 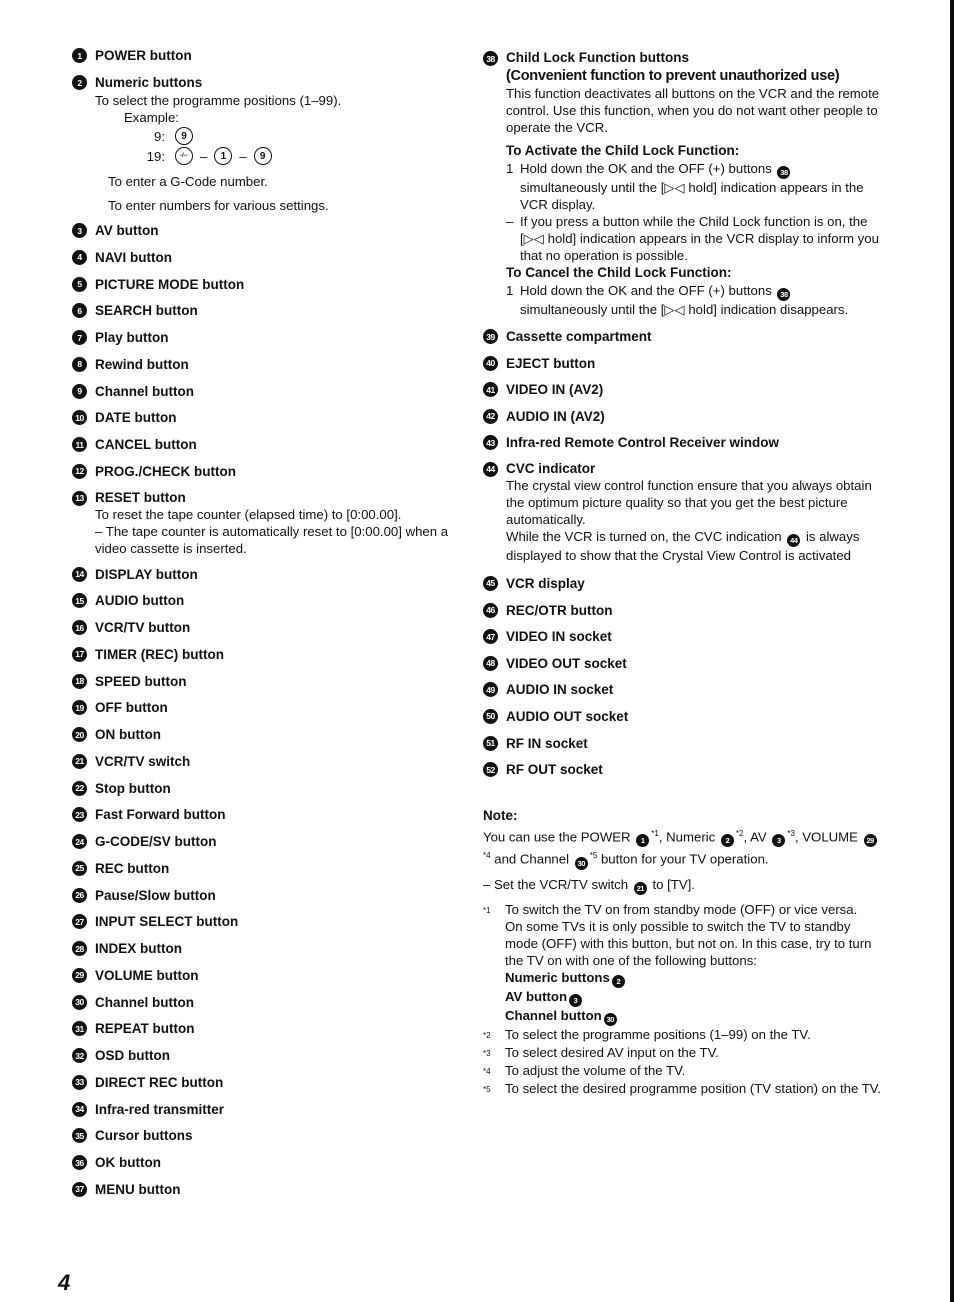 I want to click on number-icon: 35, so click(x=79, y=1136).